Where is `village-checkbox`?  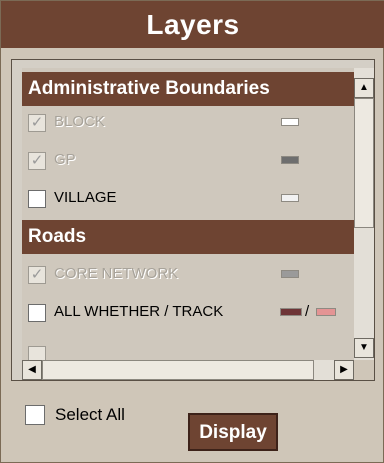
village-checkbox is located at coordinates (37, 199).